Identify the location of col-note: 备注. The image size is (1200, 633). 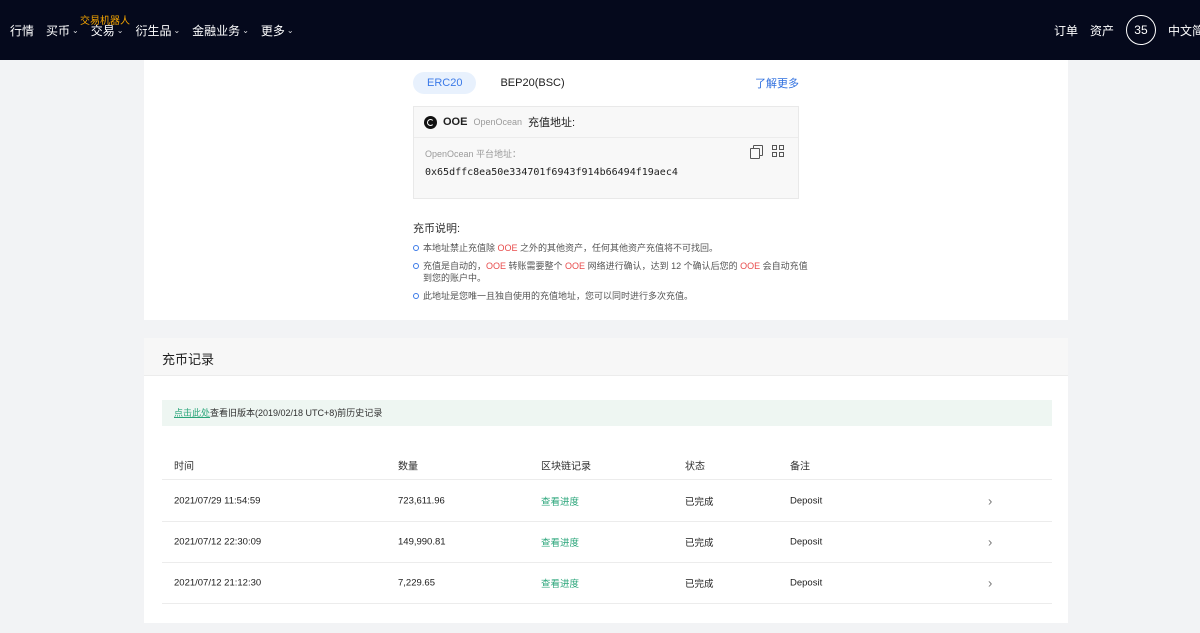
(800, 466).